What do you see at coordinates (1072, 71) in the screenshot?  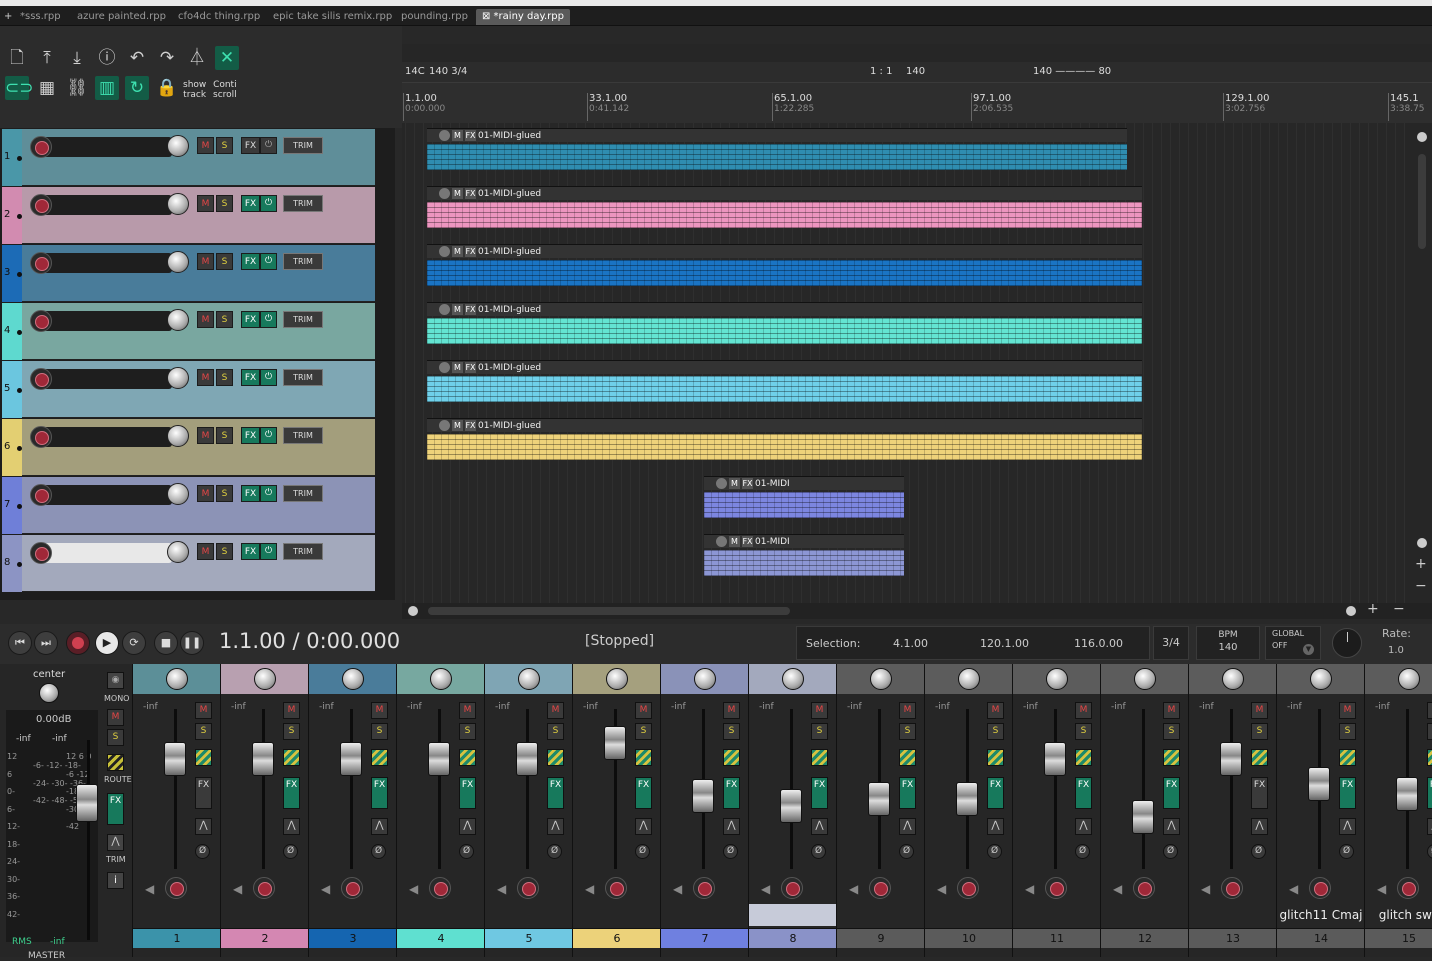 I see `tempo-ramp-marker: 140 ———— 80` at bounding box center [1072, 71].